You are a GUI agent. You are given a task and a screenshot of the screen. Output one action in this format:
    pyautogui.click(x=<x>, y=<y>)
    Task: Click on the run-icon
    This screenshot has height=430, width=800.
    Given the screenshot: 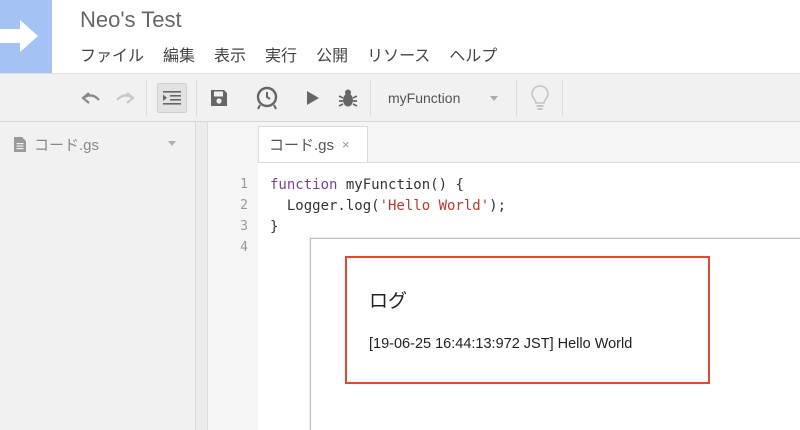 What is the action you would take?
    pyautogui.click(x=313, y=98)
    